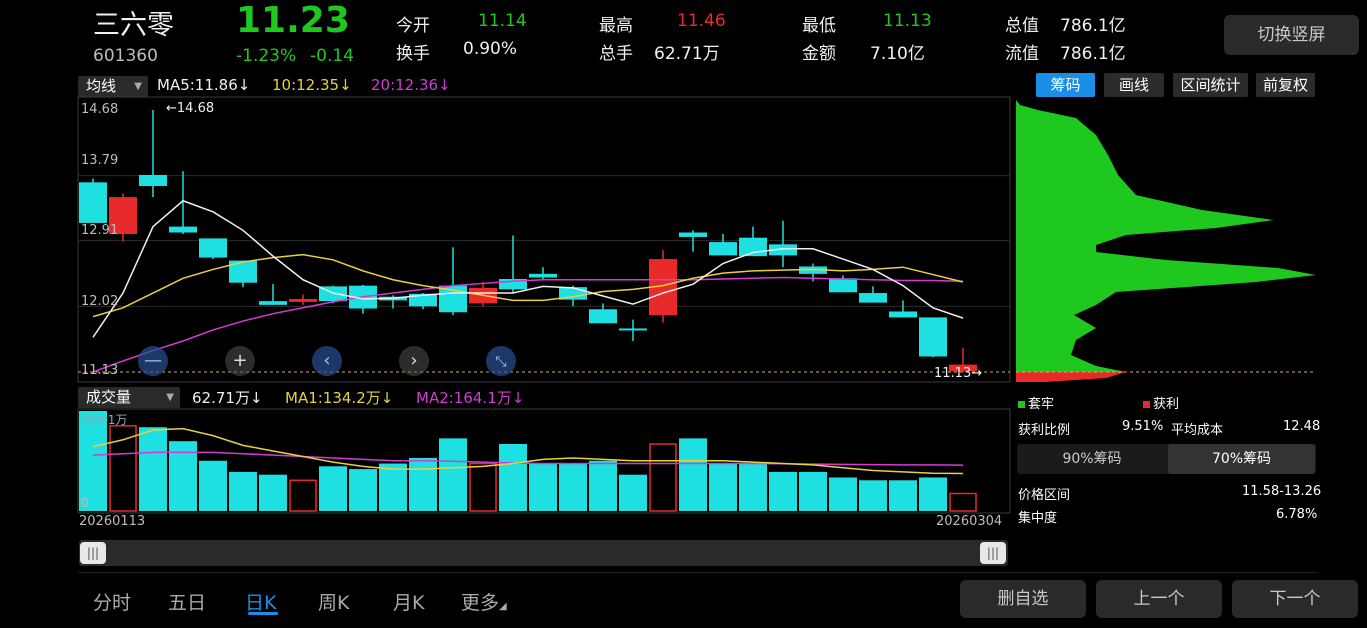  I want to click on toggle-portrait-button: 切换竖屏, so click(1291, 35).